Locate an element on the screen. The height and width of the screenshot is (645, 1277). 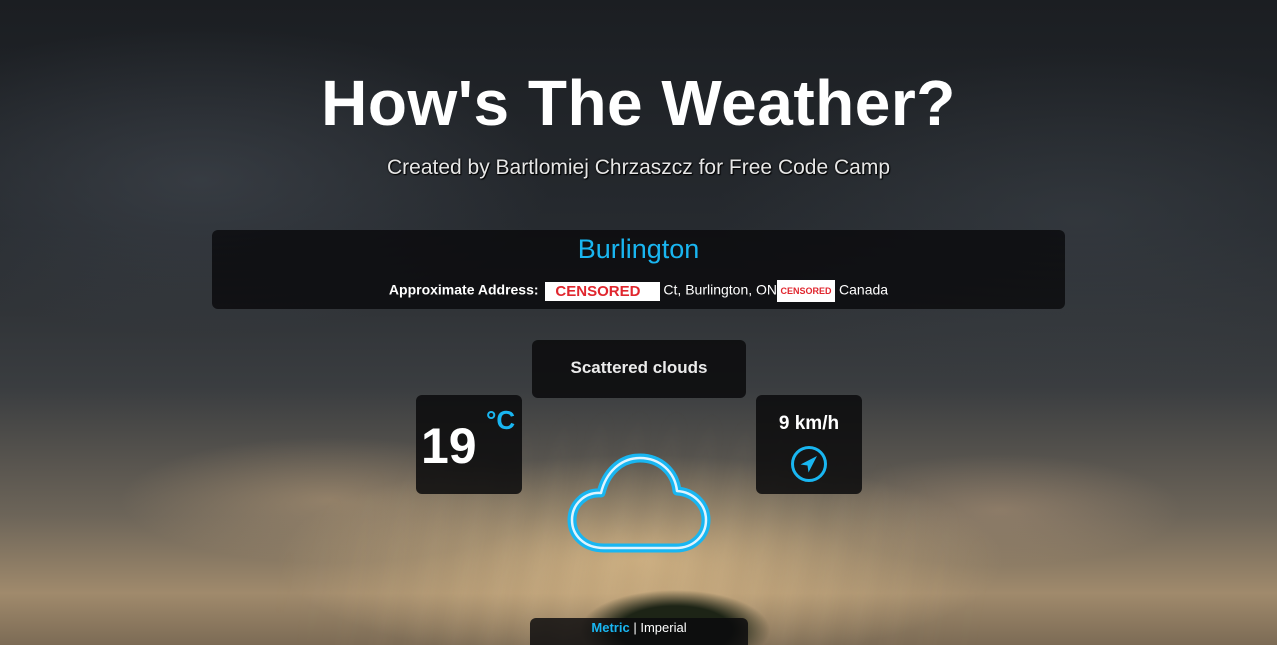
censored-street-badge: CENSORED is located at coordinates (603, 291).